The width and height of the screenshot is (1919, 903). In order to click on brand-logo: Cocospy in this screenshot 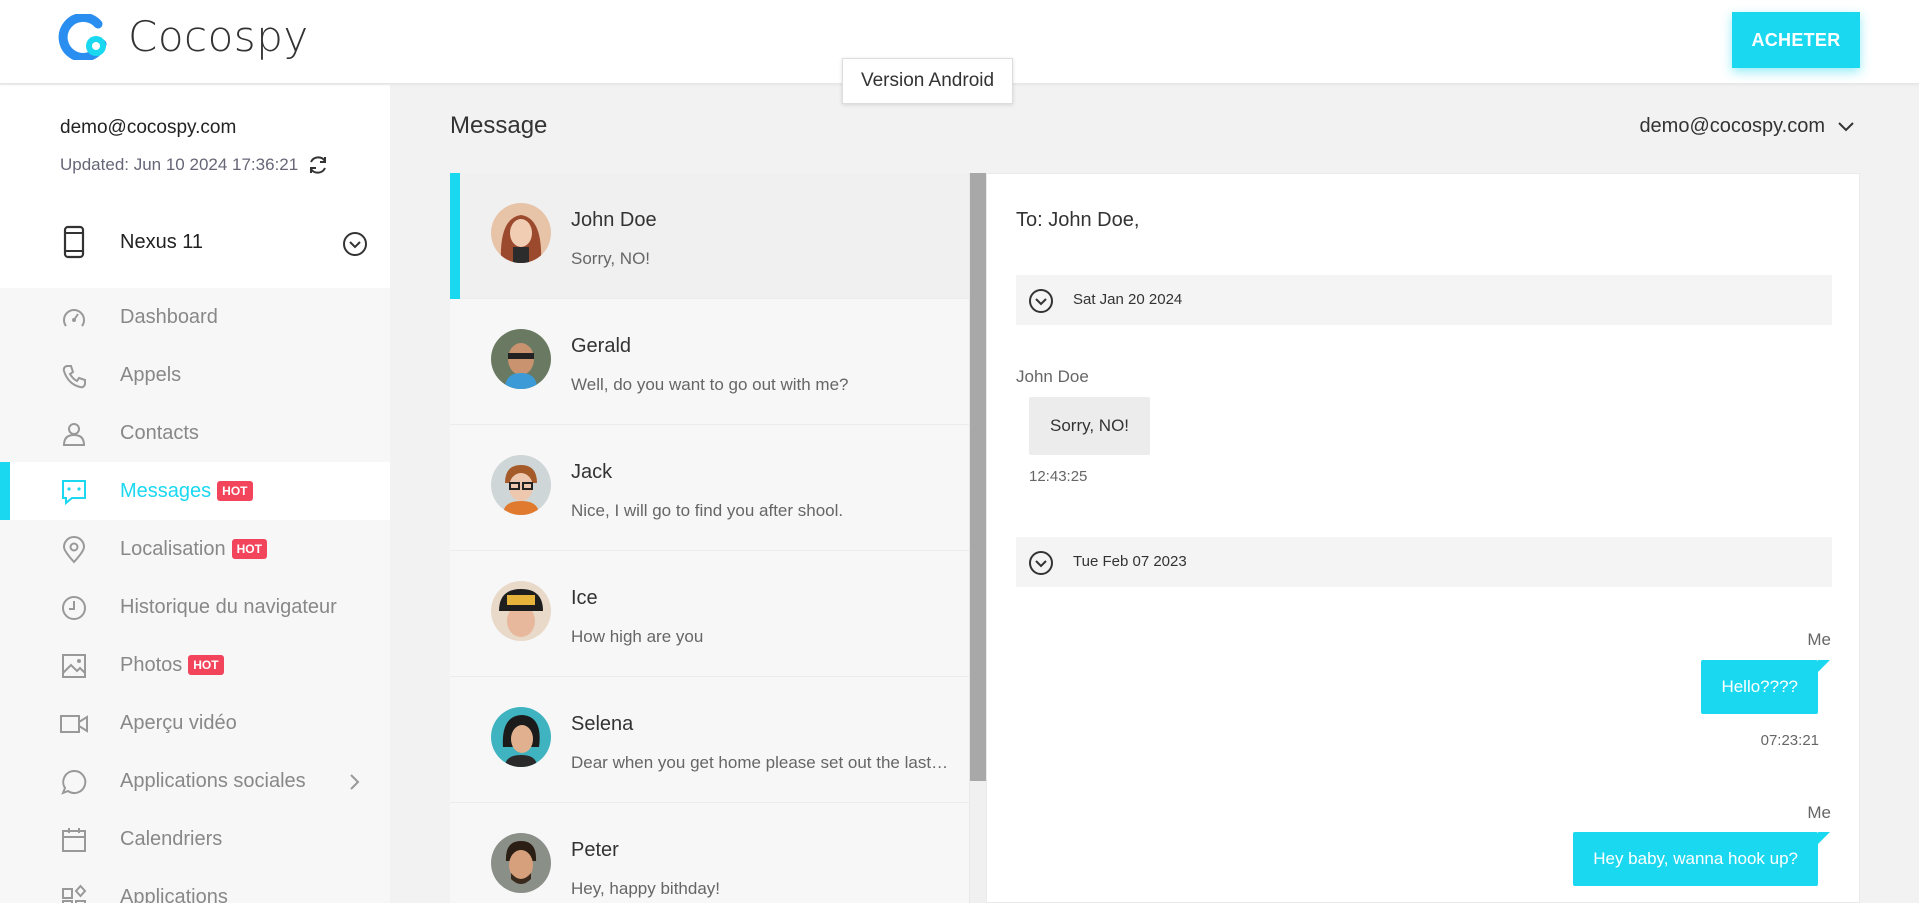, I will do `click(183, 36)`.